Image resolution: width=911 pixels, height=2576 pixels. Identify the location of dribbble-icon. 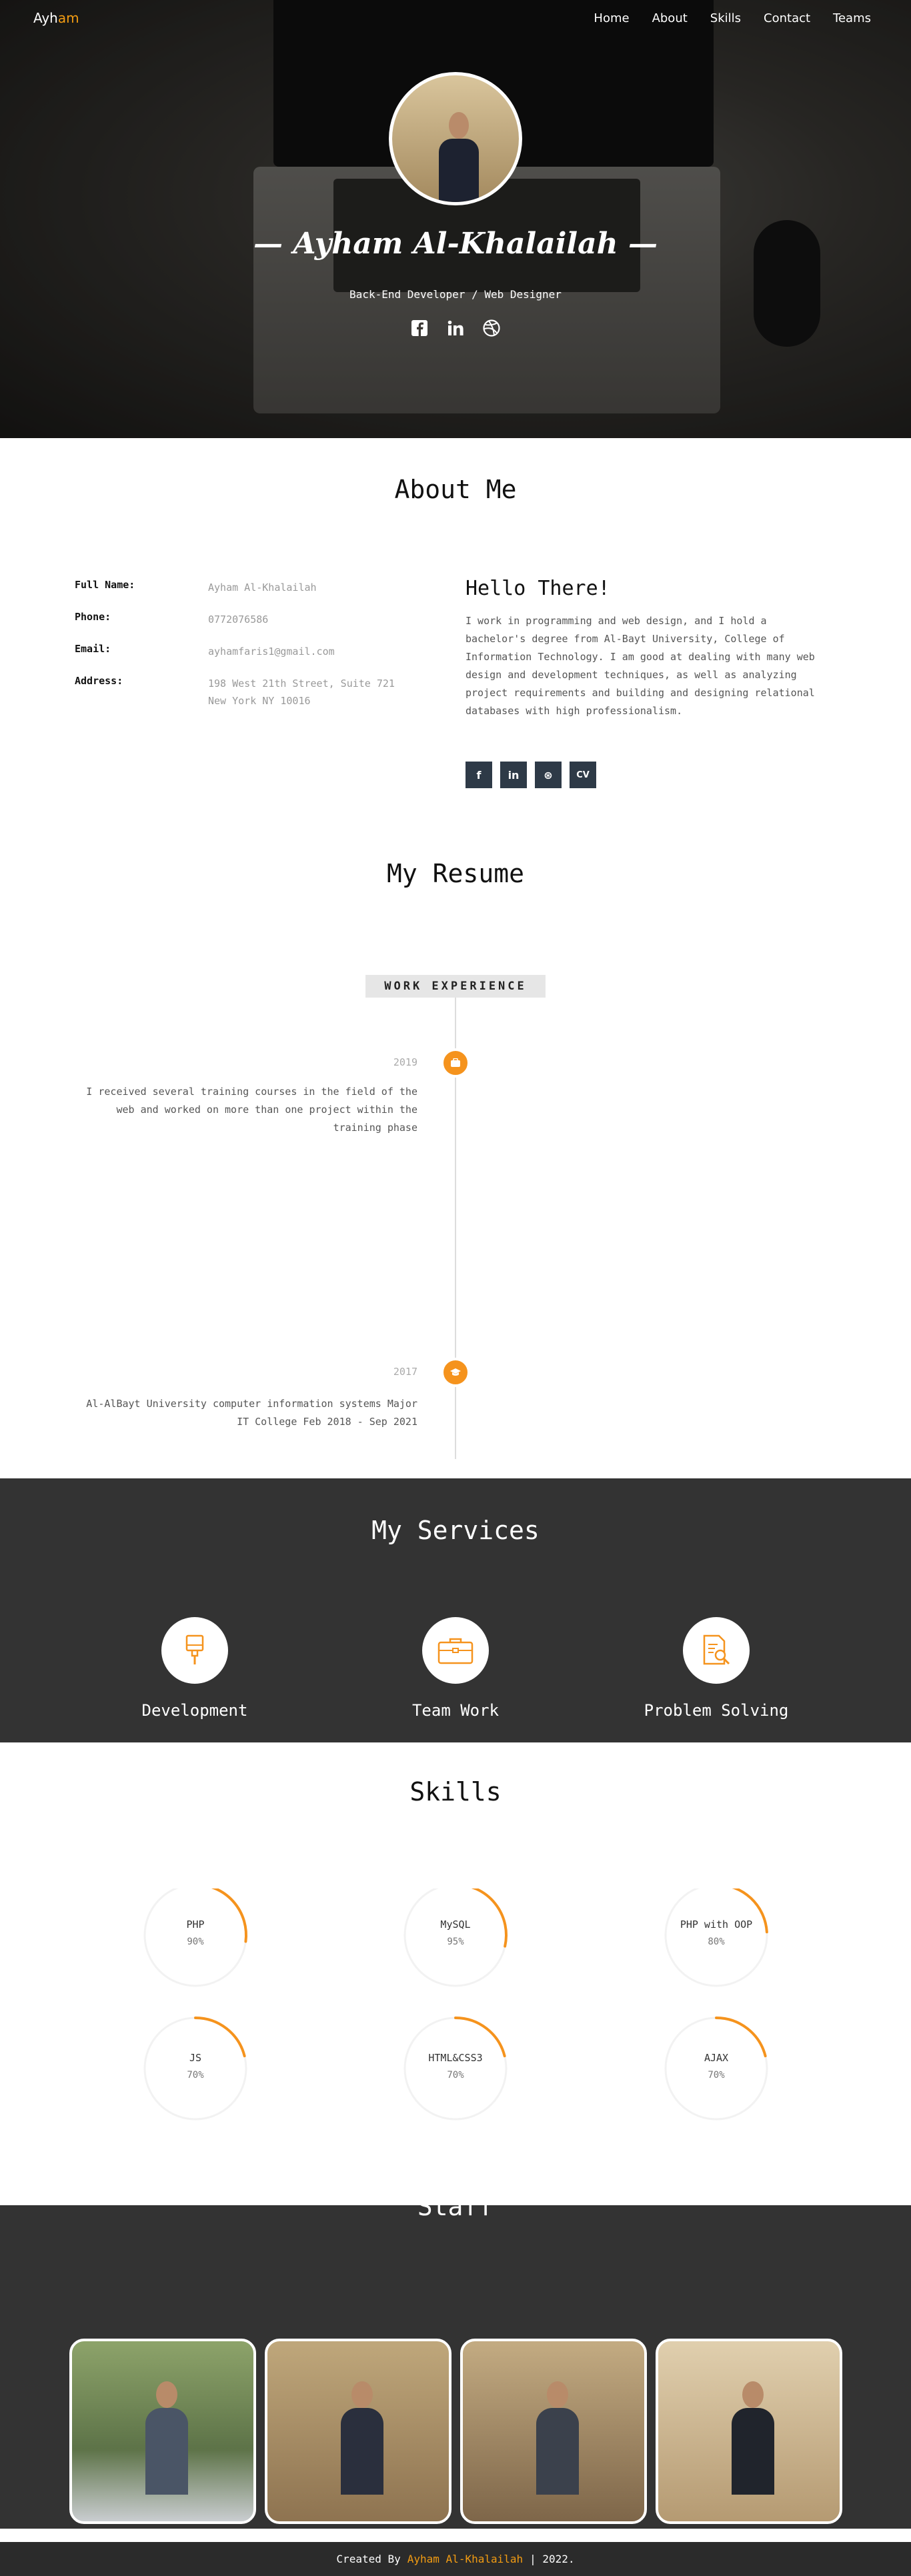
(491, 328).